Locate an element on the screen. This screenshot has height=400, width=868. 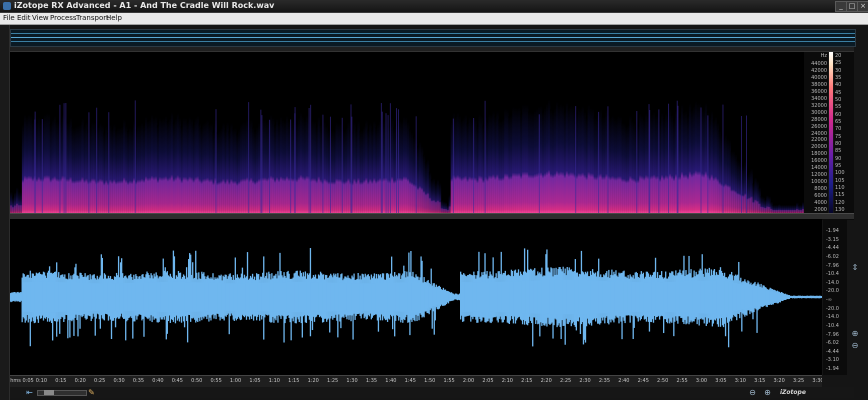
time-tick-label: 0:30 is located at coordinates (119, 381).